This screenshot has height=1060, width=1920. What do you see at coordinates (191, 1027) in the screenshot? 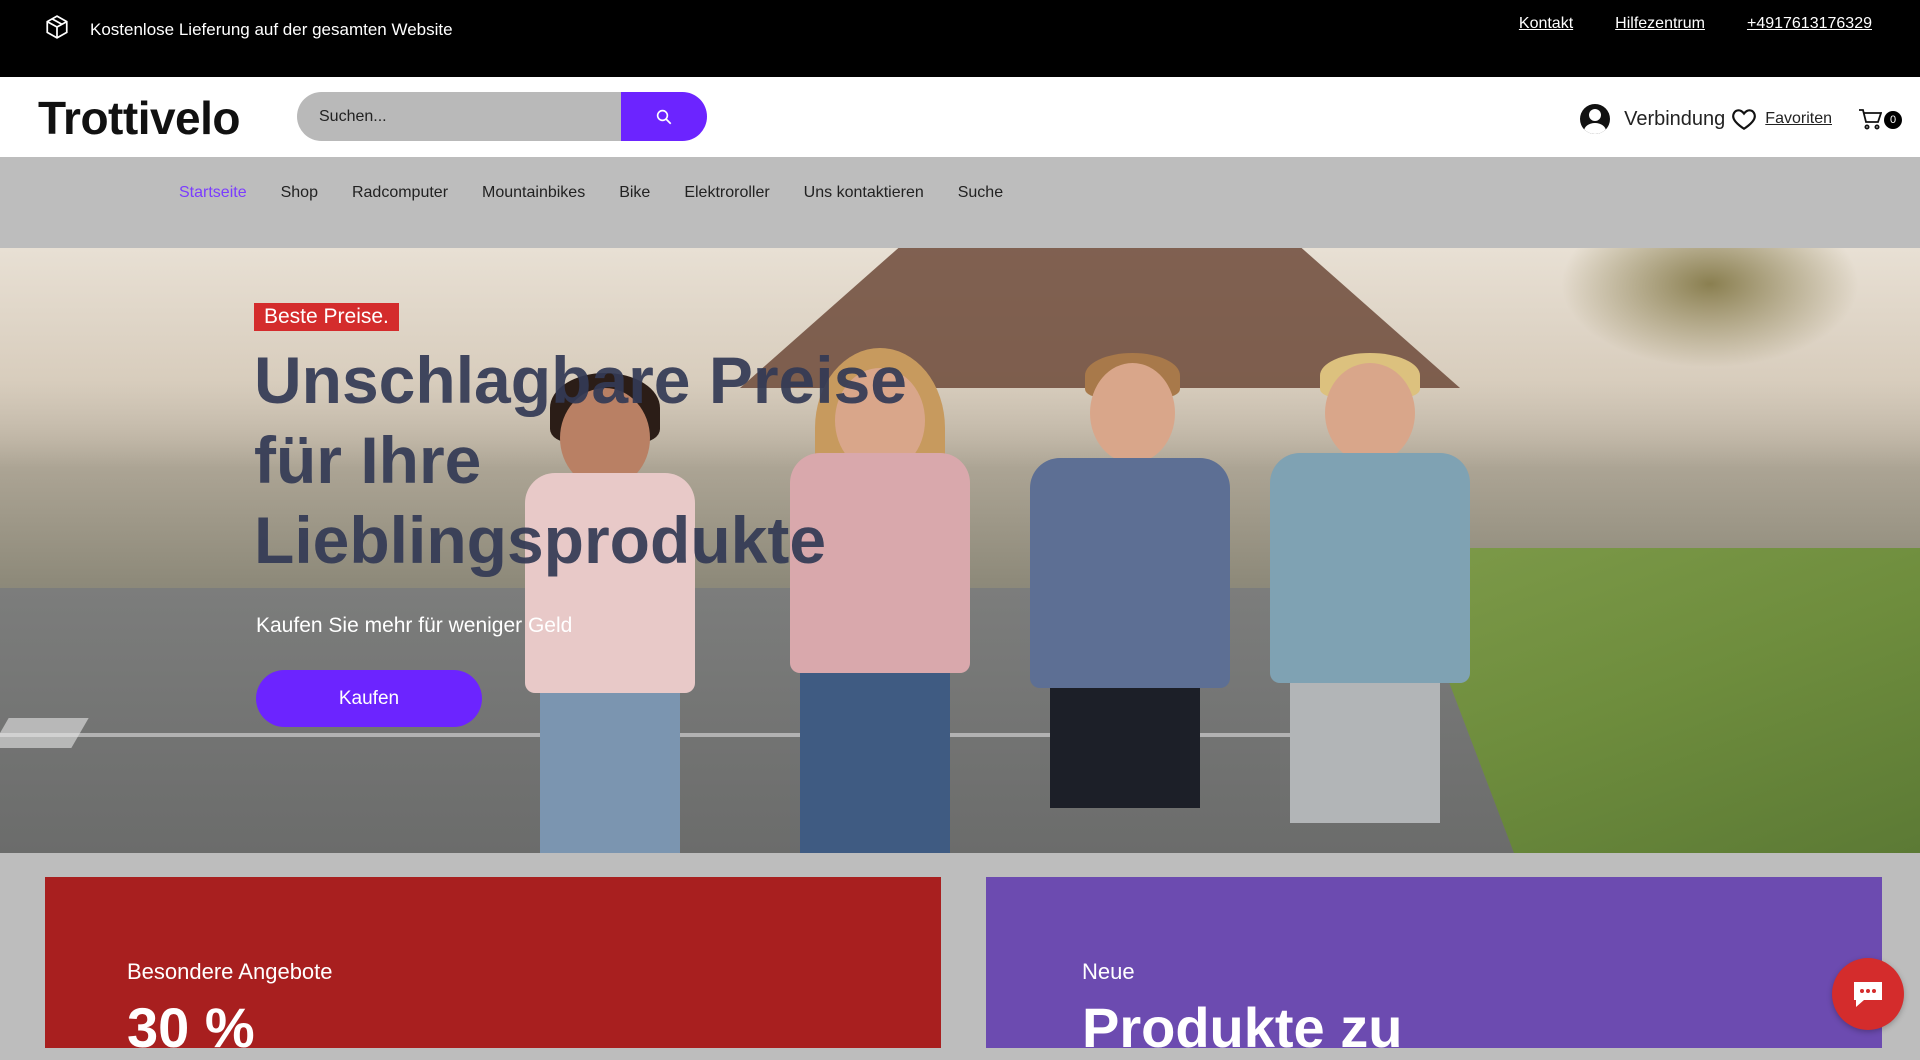
I see `promo-headline: 30 %` at bounding box center [191, 1027].